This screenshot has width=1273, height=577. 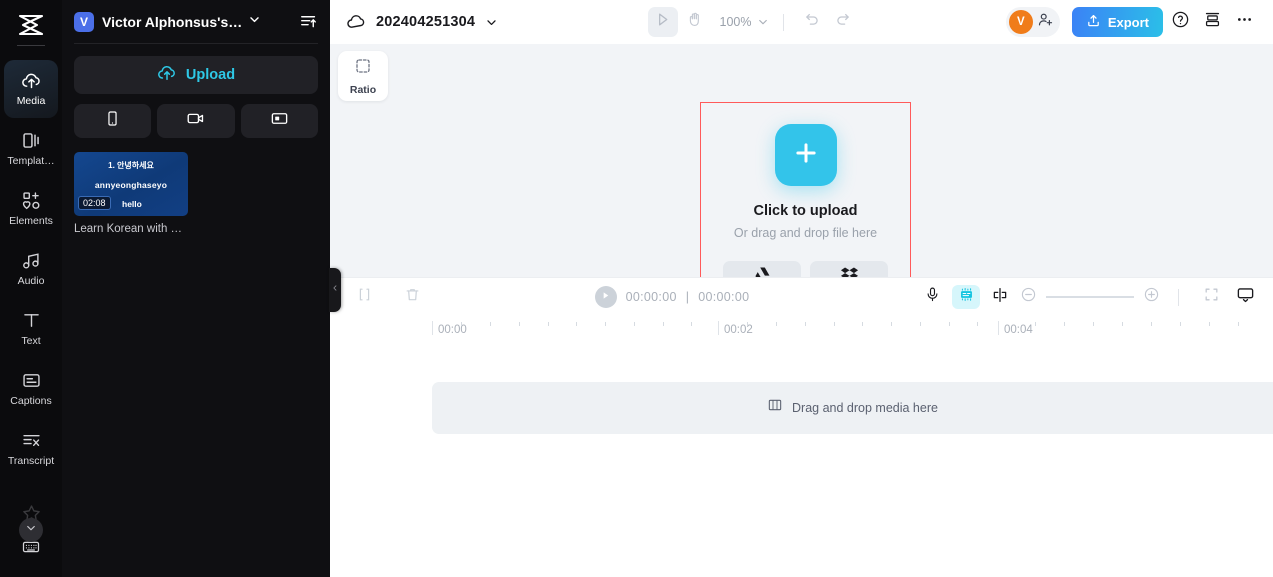 I want to click on hand-tool-button, so click(x=695, y=22).